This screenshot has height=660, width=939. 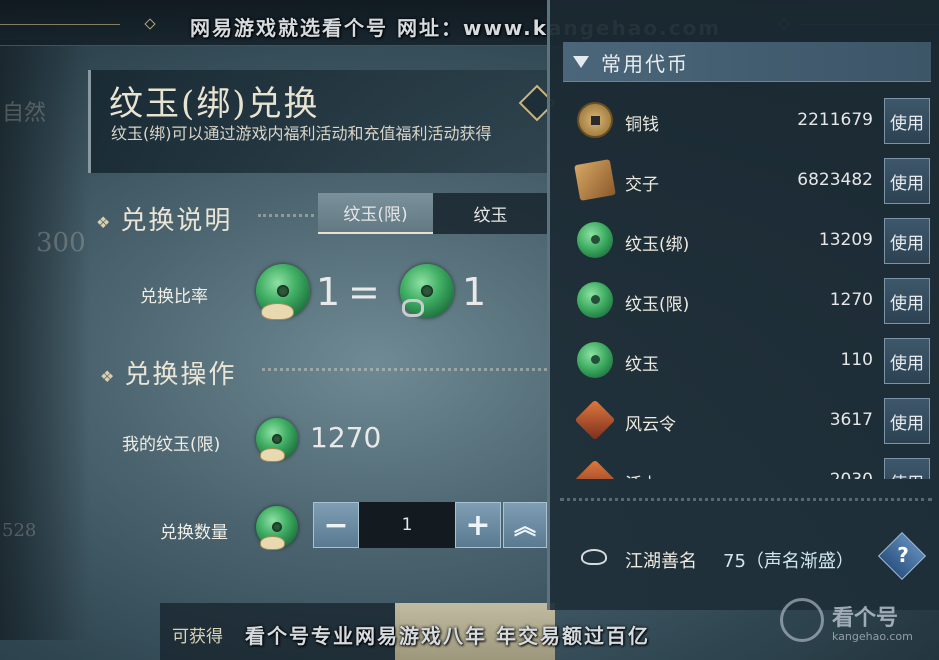 I want to click on qty-plus-button: +, so click(x=478, y=525).